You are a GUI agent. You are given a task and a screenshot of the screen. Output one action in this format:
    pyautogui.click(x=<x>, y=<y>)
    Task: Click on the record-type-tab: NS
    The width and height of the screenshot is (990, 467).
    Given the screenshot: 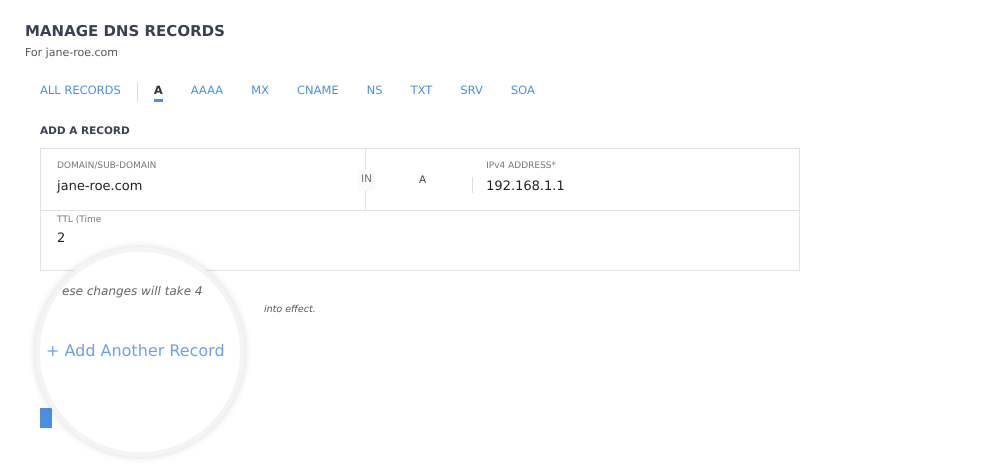 What is the action you would take?
    pyautogui.click(x=374, y=92)
    